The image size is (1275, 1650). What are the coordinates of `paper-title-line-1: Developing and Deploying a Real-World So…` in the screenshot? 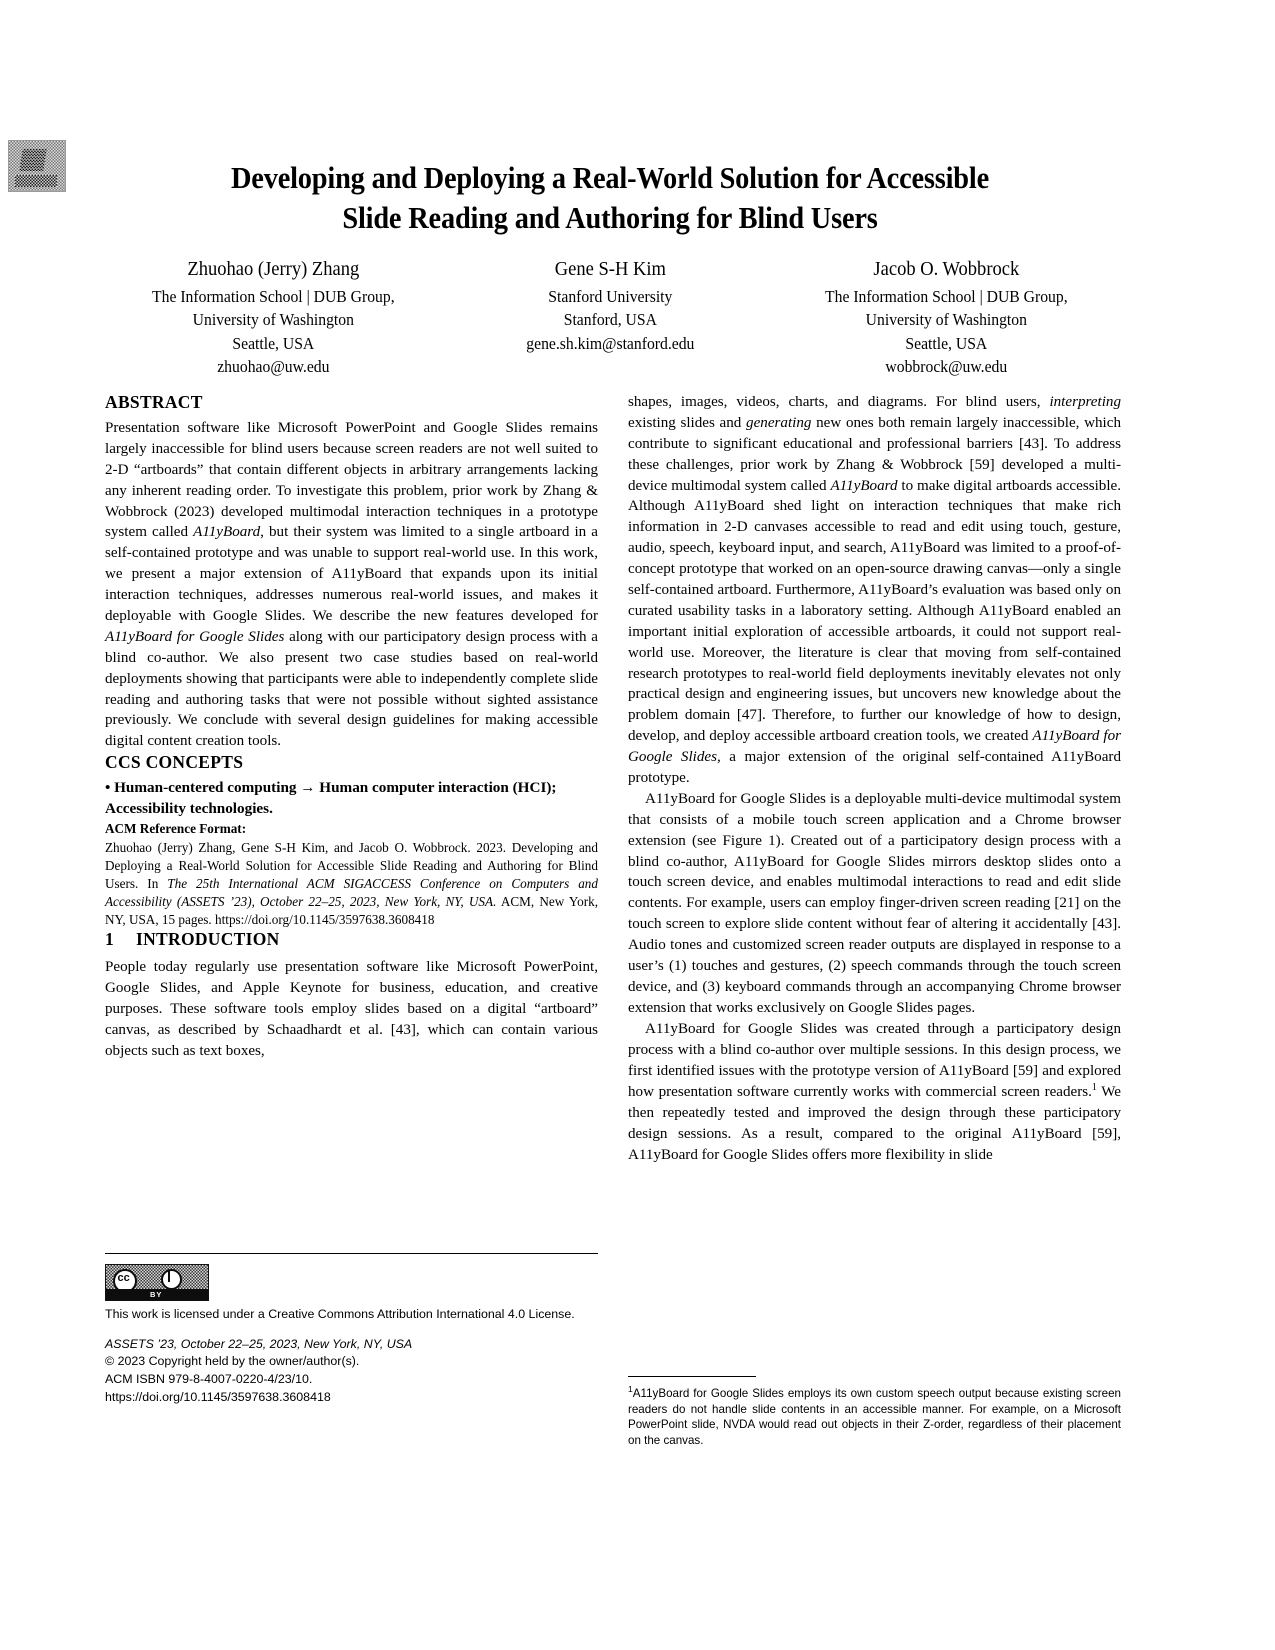 It's located at (610, 178).